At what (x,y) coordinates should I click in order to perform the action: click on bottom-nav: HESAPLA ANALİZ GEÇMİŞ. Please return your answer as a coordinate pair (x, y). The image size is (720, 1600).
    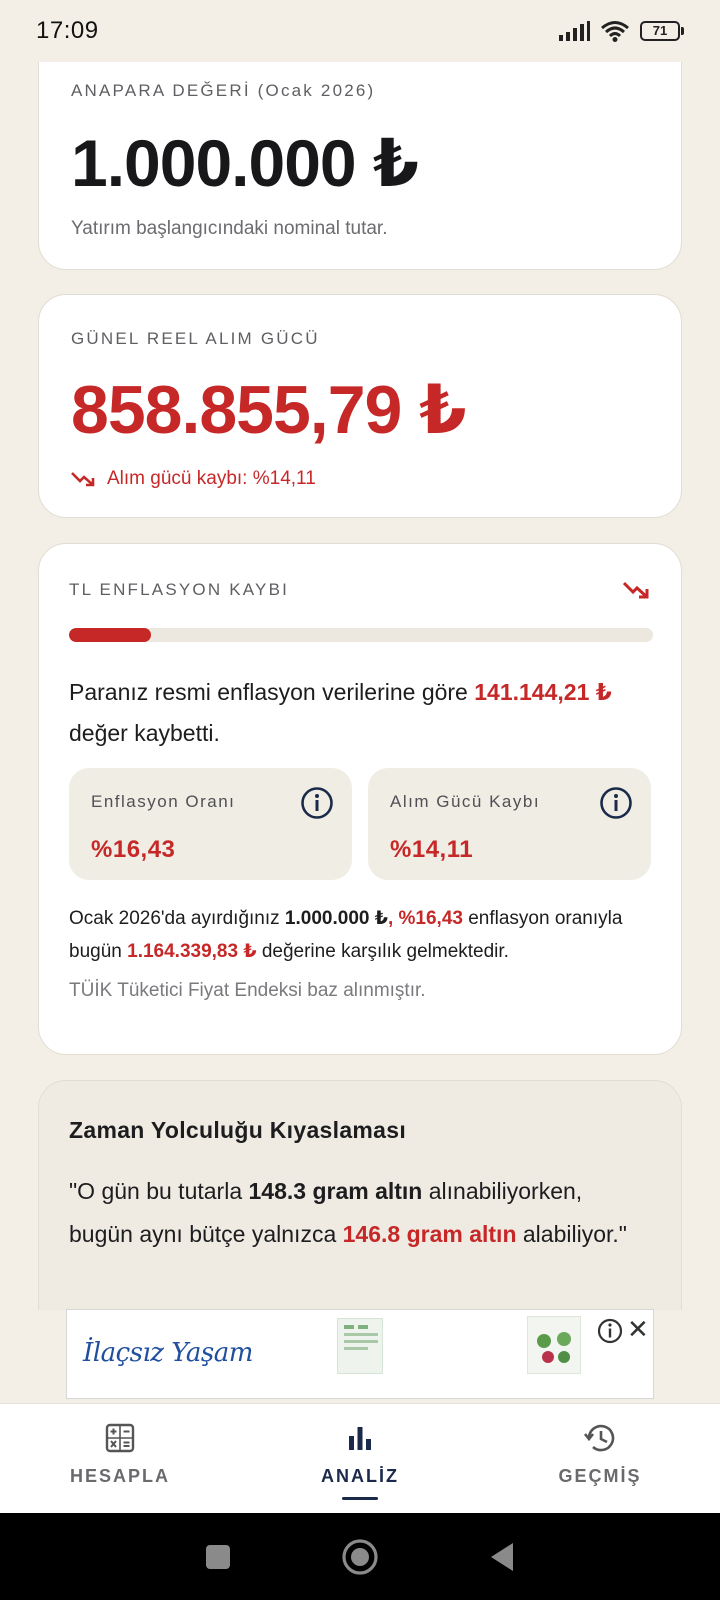
    Looking at the image, I should click on (360, 1458).